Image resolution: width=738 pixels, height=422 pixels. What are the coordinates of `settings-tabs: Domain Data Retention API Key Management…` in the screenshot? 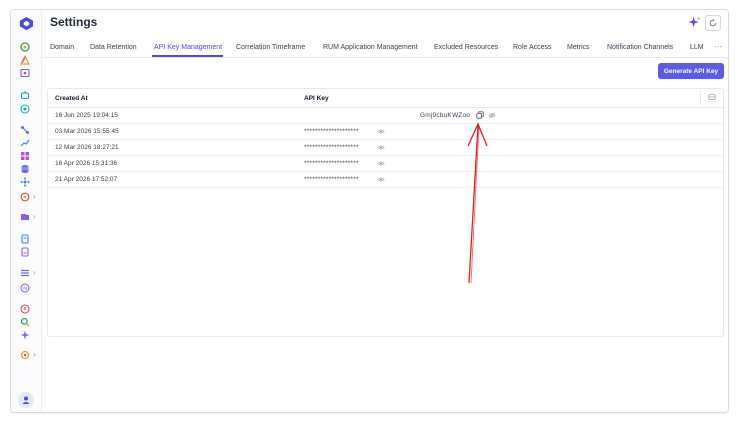 It's located at (385, 48).